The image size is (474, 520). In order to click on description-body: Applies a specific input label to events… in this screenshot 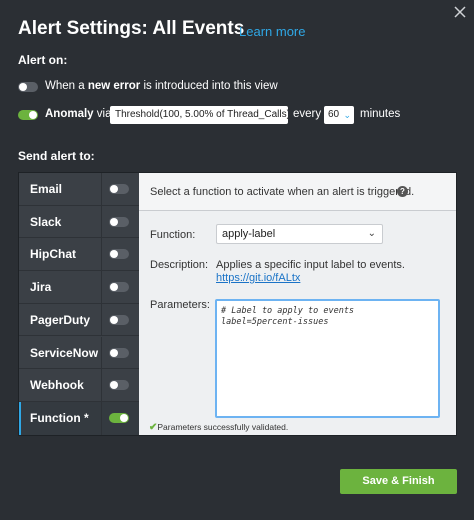, I will do `click(310, 265)`.